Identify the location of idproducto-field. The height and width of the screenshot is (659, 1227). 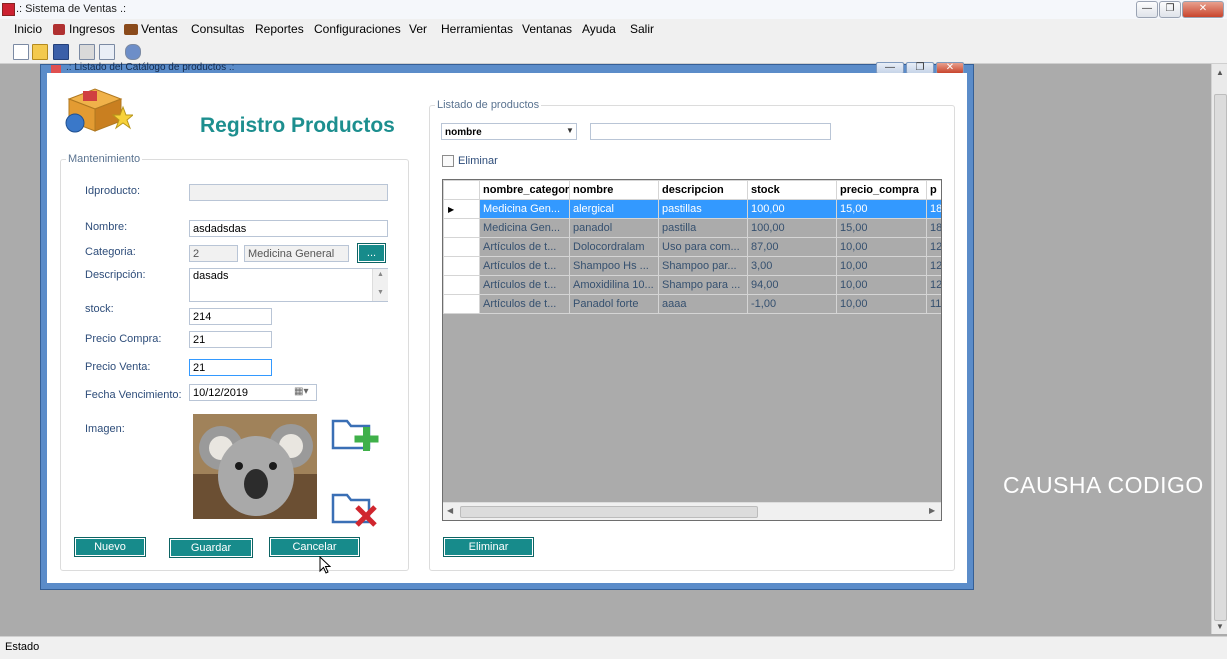
(288, 192).